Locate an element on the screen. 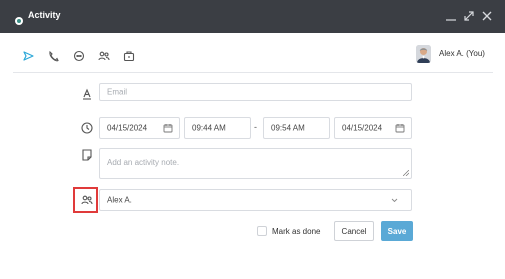 This screenshot has width=505, height=279. send-icon is located at coordinates (28, 56).